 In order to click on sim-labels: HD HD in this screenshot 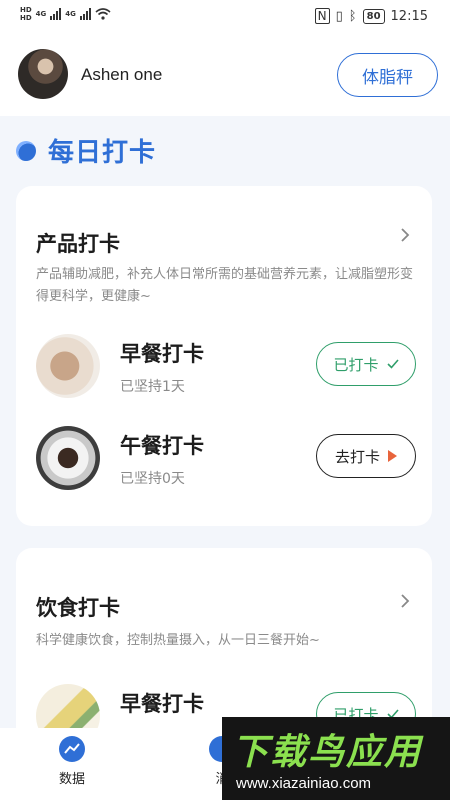, I will do `click(26, 14)`.